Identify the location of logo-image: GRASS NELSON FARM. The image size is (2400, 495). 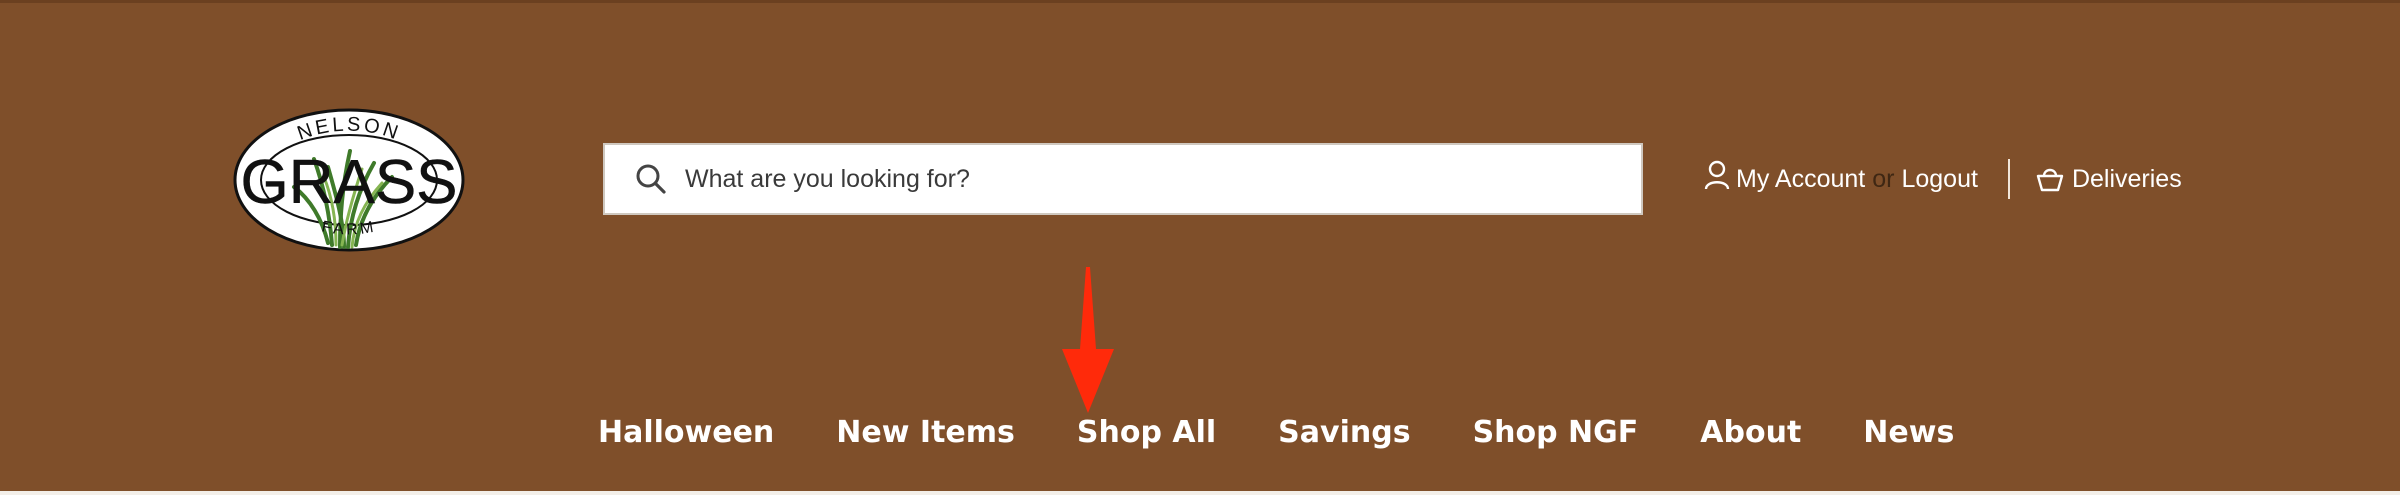
(349, 180).